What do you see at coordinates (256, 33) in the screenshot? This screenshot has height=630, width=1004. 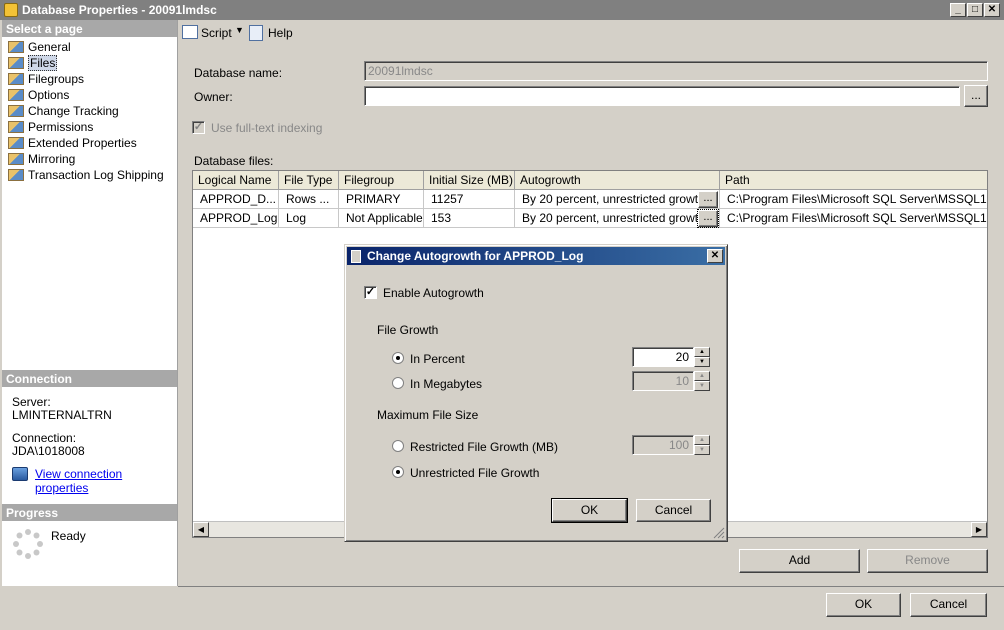 I see `help-icon` at bounding box center [256, 33].